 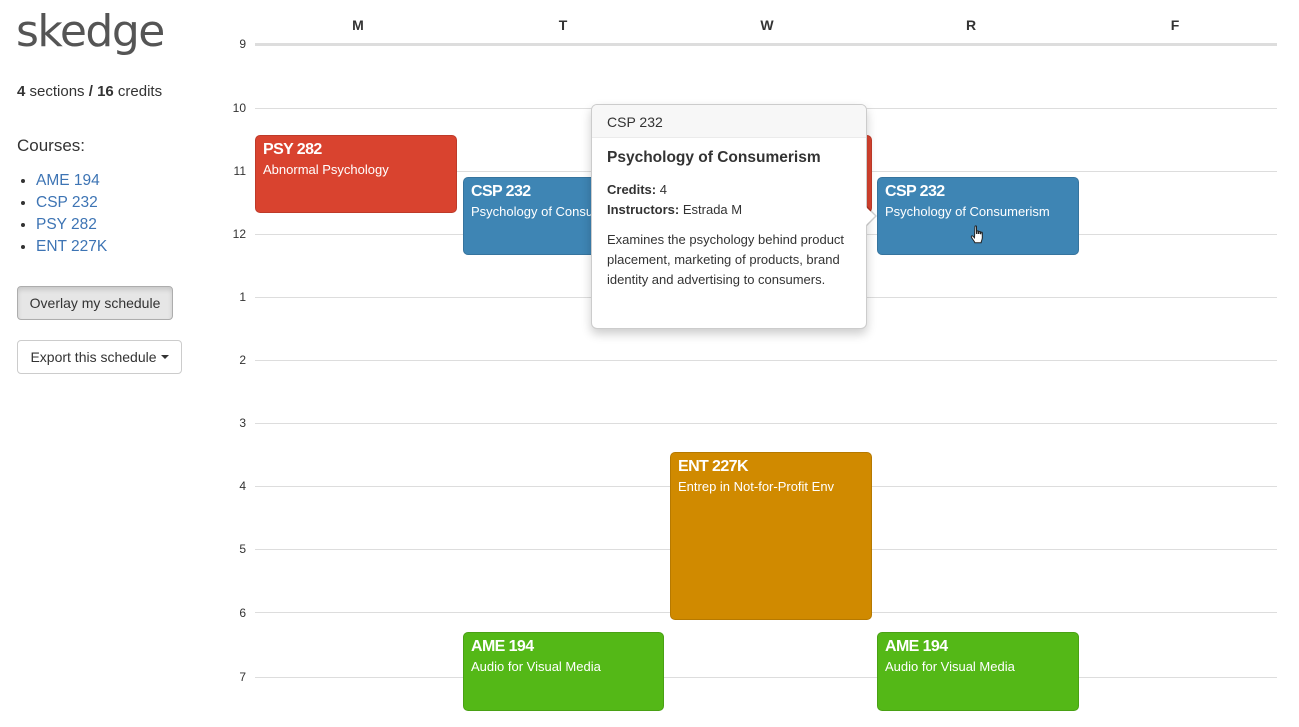 What do you see at coordinates (967, 211) in the screenshot?
I see `event-name: Psychology of Consumerism` at bounding box center [967, 211].